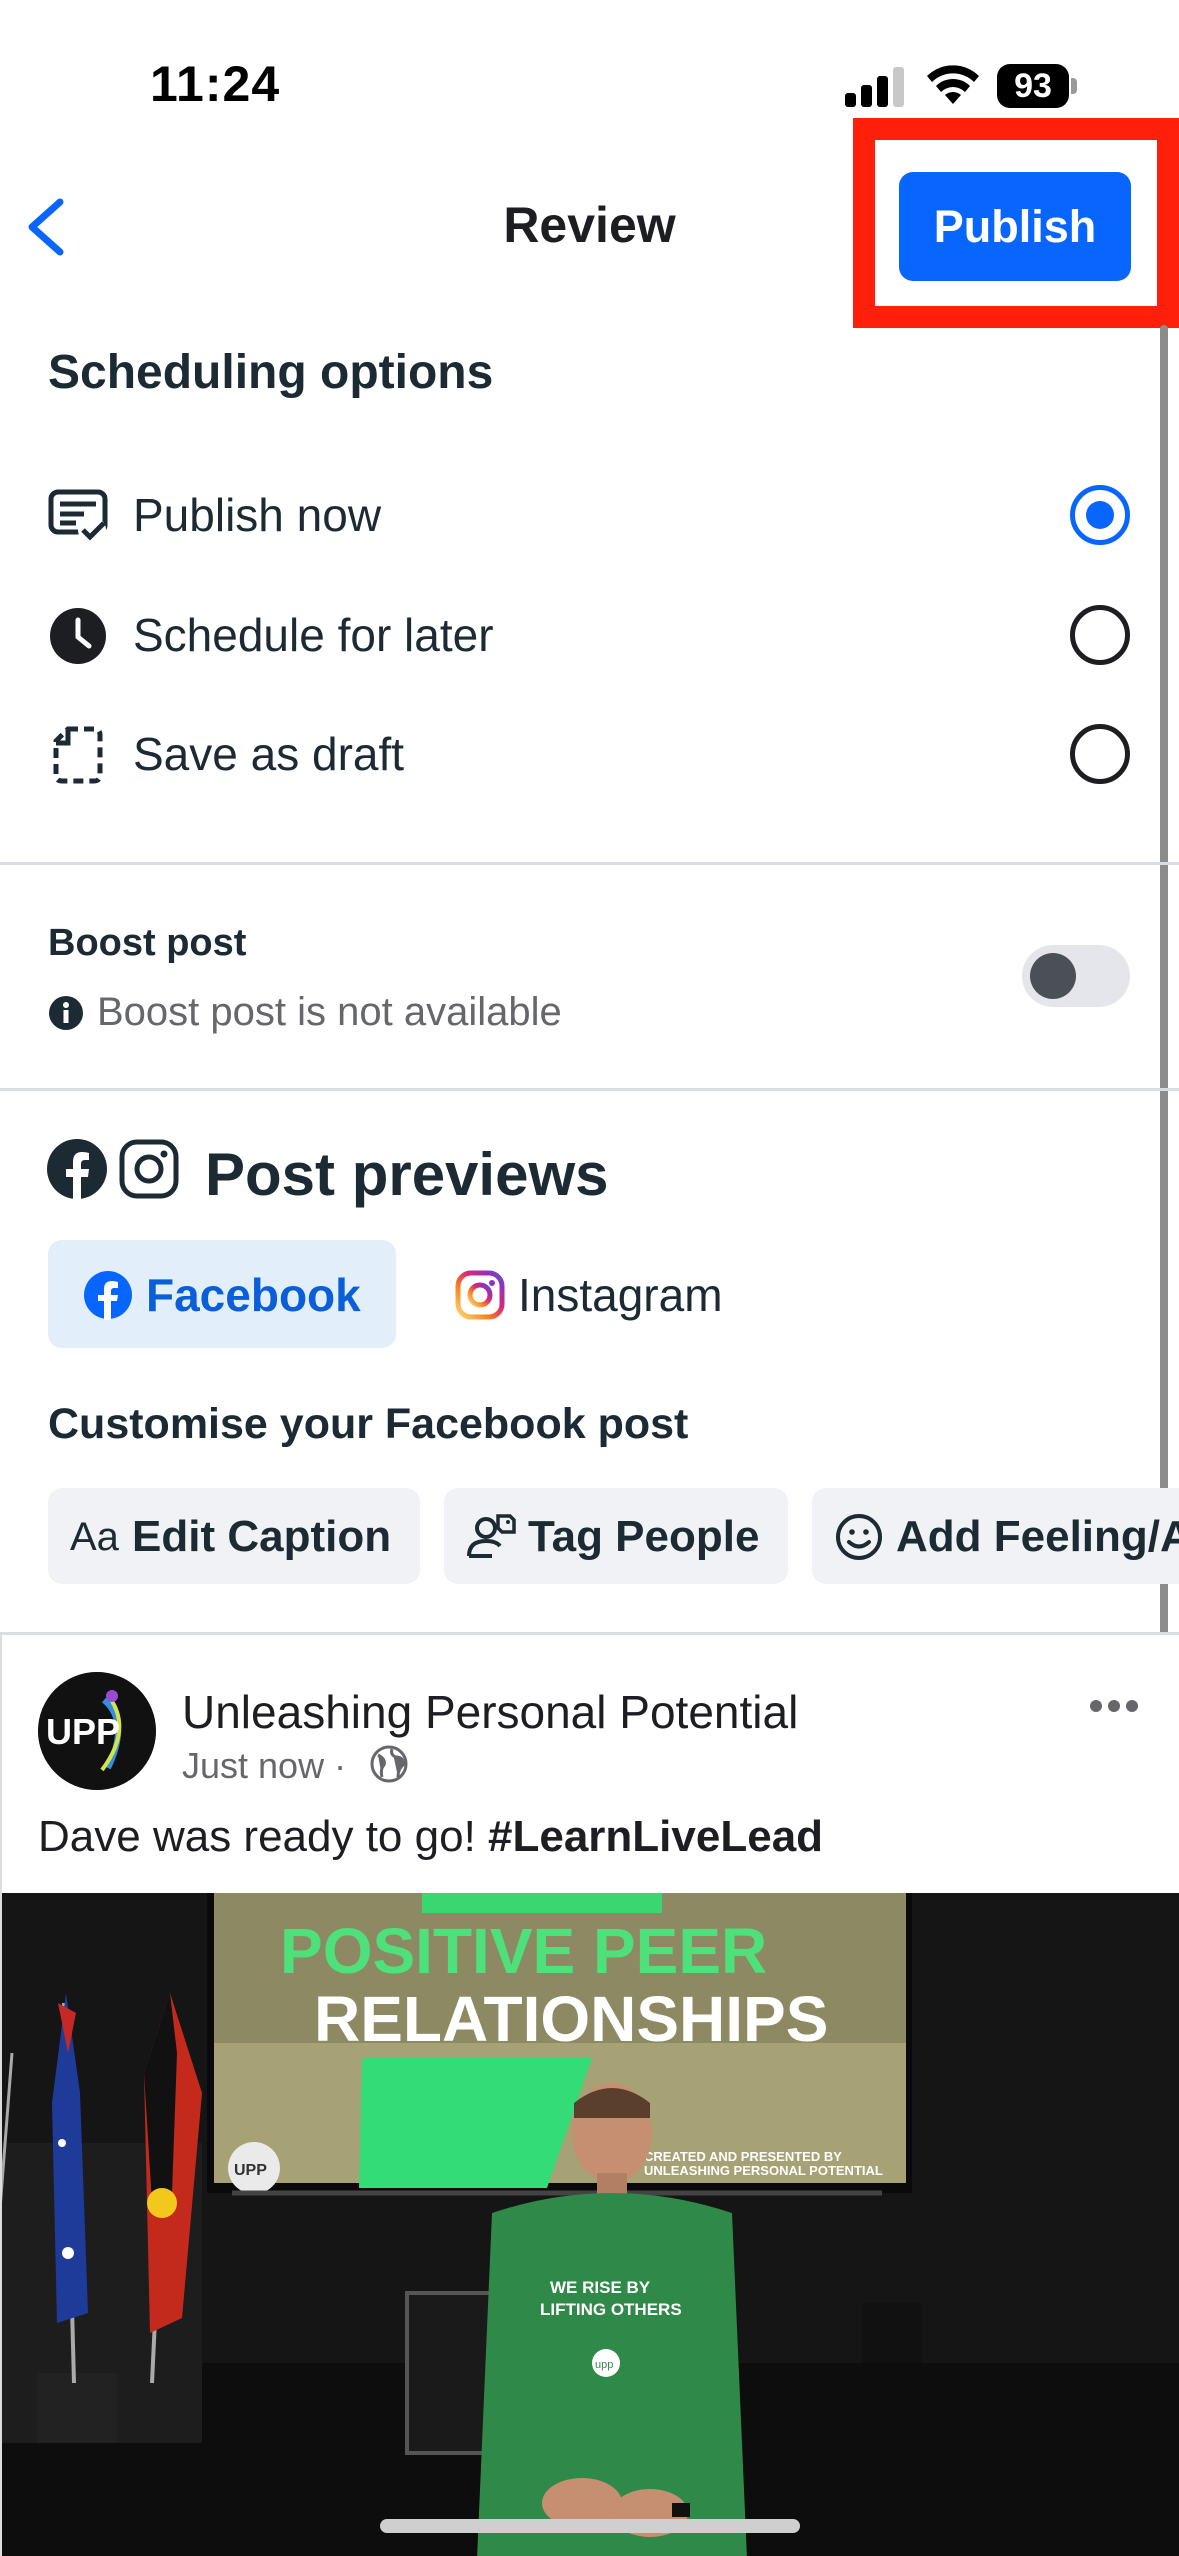  I want to click on chip-label: Tag People, so click(644, 1536).